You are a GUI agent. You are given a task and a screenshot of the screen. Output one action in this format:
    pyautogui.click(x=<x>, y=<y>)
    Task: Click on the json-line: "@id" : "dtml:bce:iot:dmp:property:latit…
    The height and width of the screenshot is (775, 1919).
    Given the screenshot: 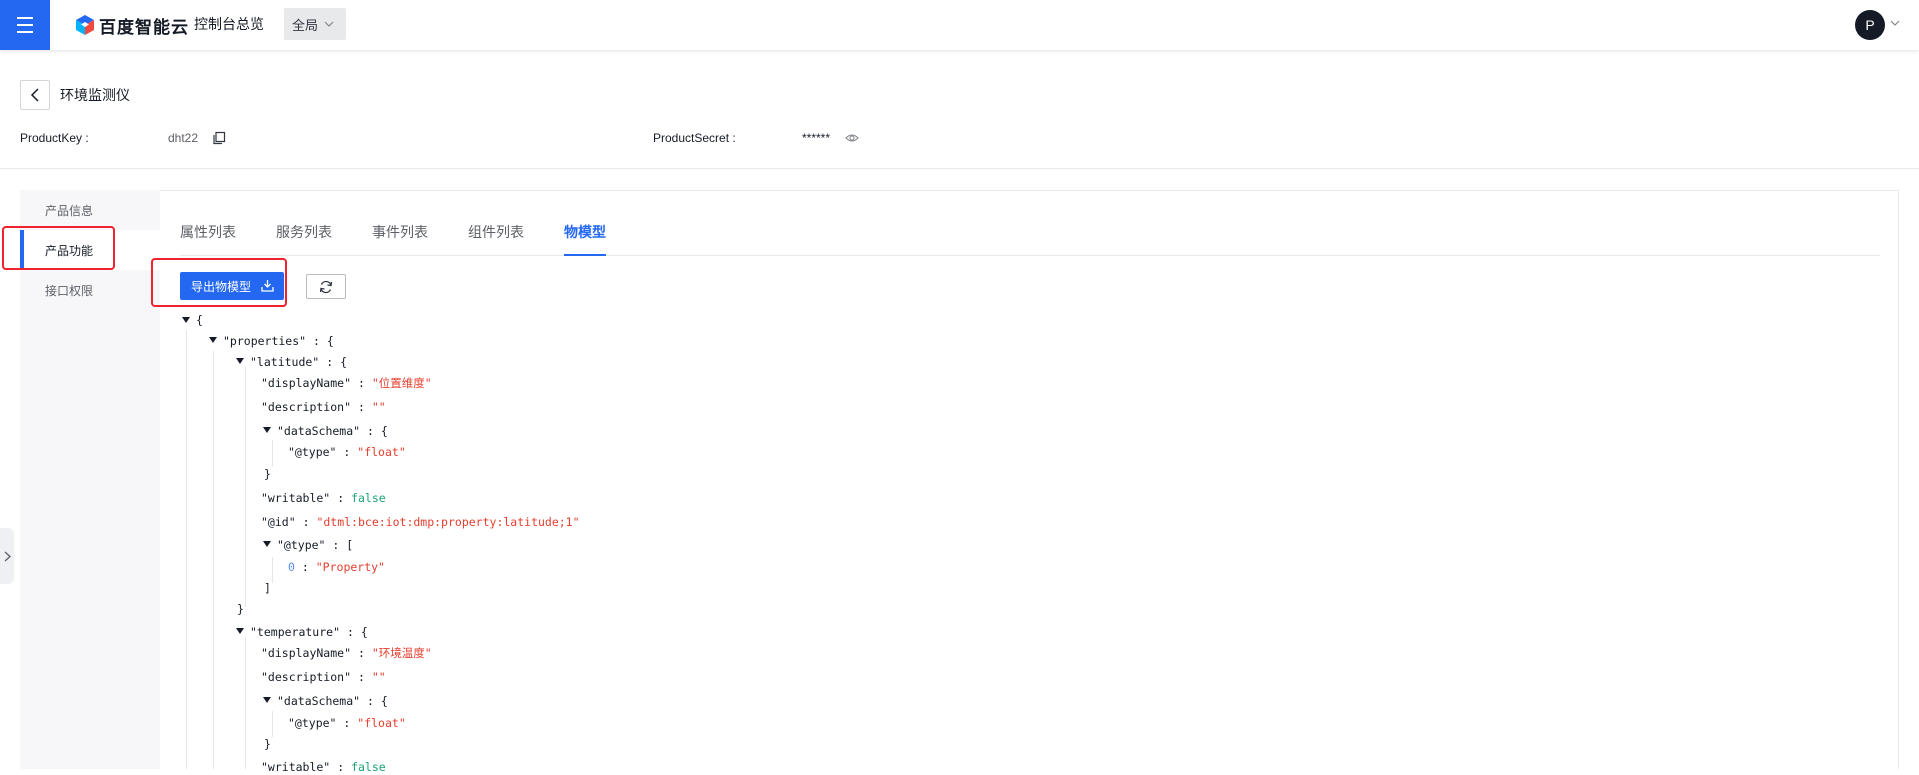 What is the action you would take?
    pyautogui.click(x=420, y=522)
    